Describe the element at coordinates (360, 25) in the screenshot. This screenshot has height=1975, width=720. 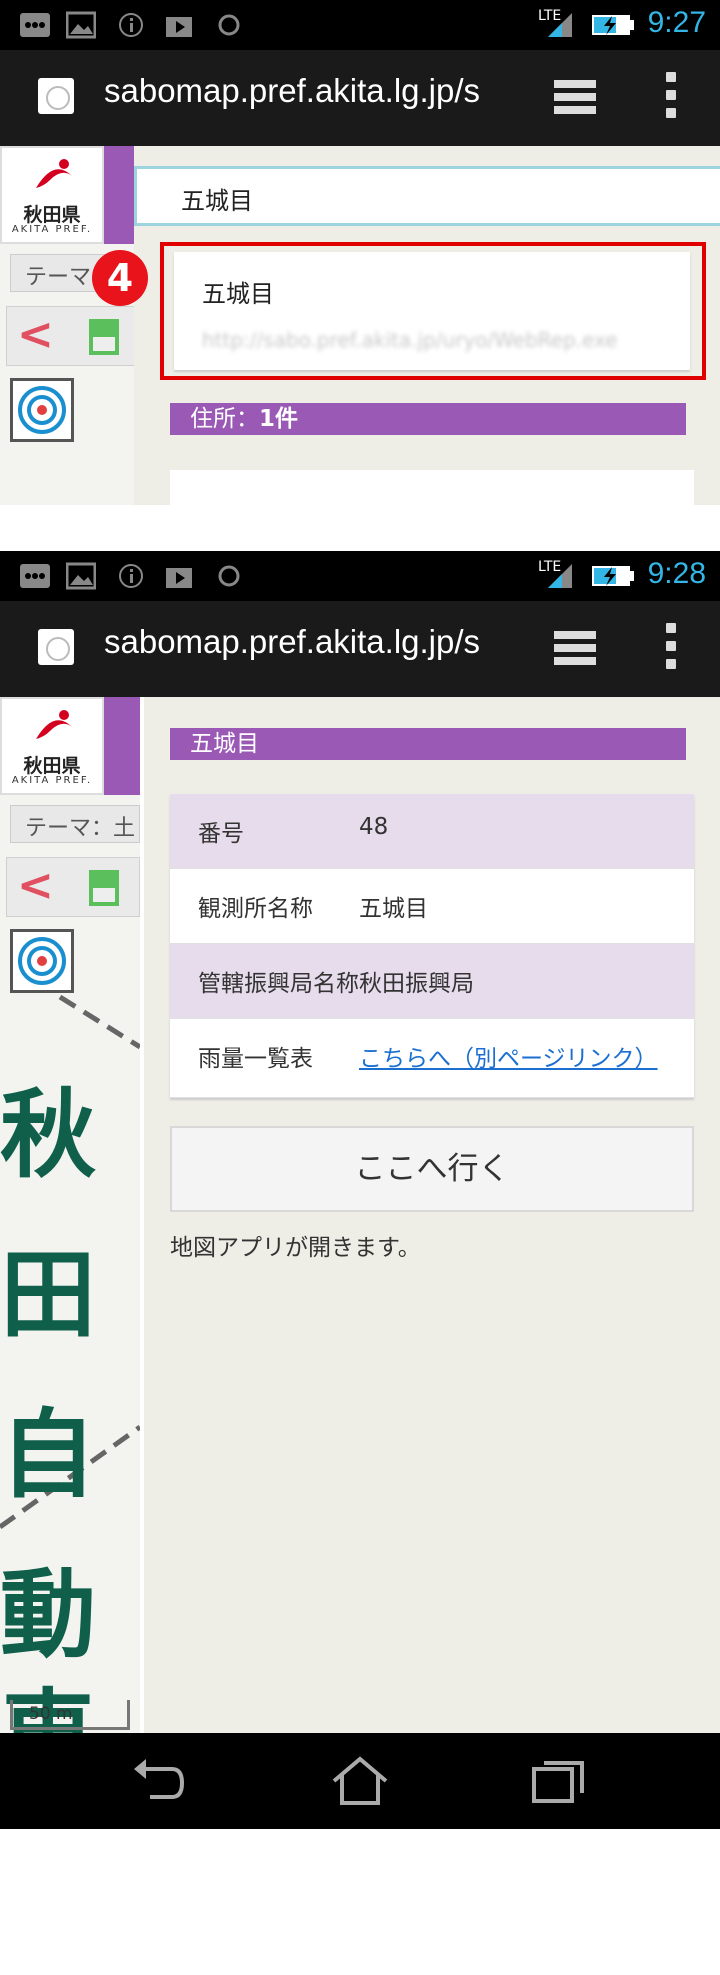
I see `status-bar: LTE 9:27` at that location.